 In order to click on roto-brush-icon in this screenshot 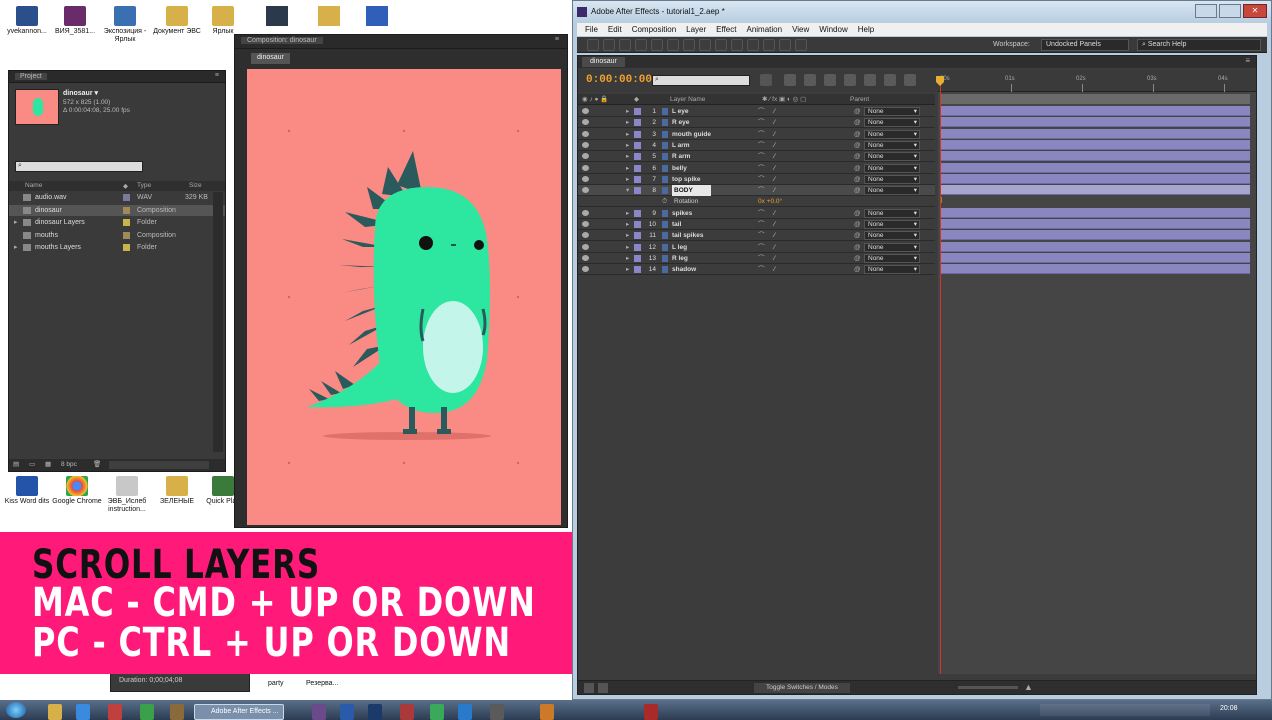, I will do `click(785, 45)`.